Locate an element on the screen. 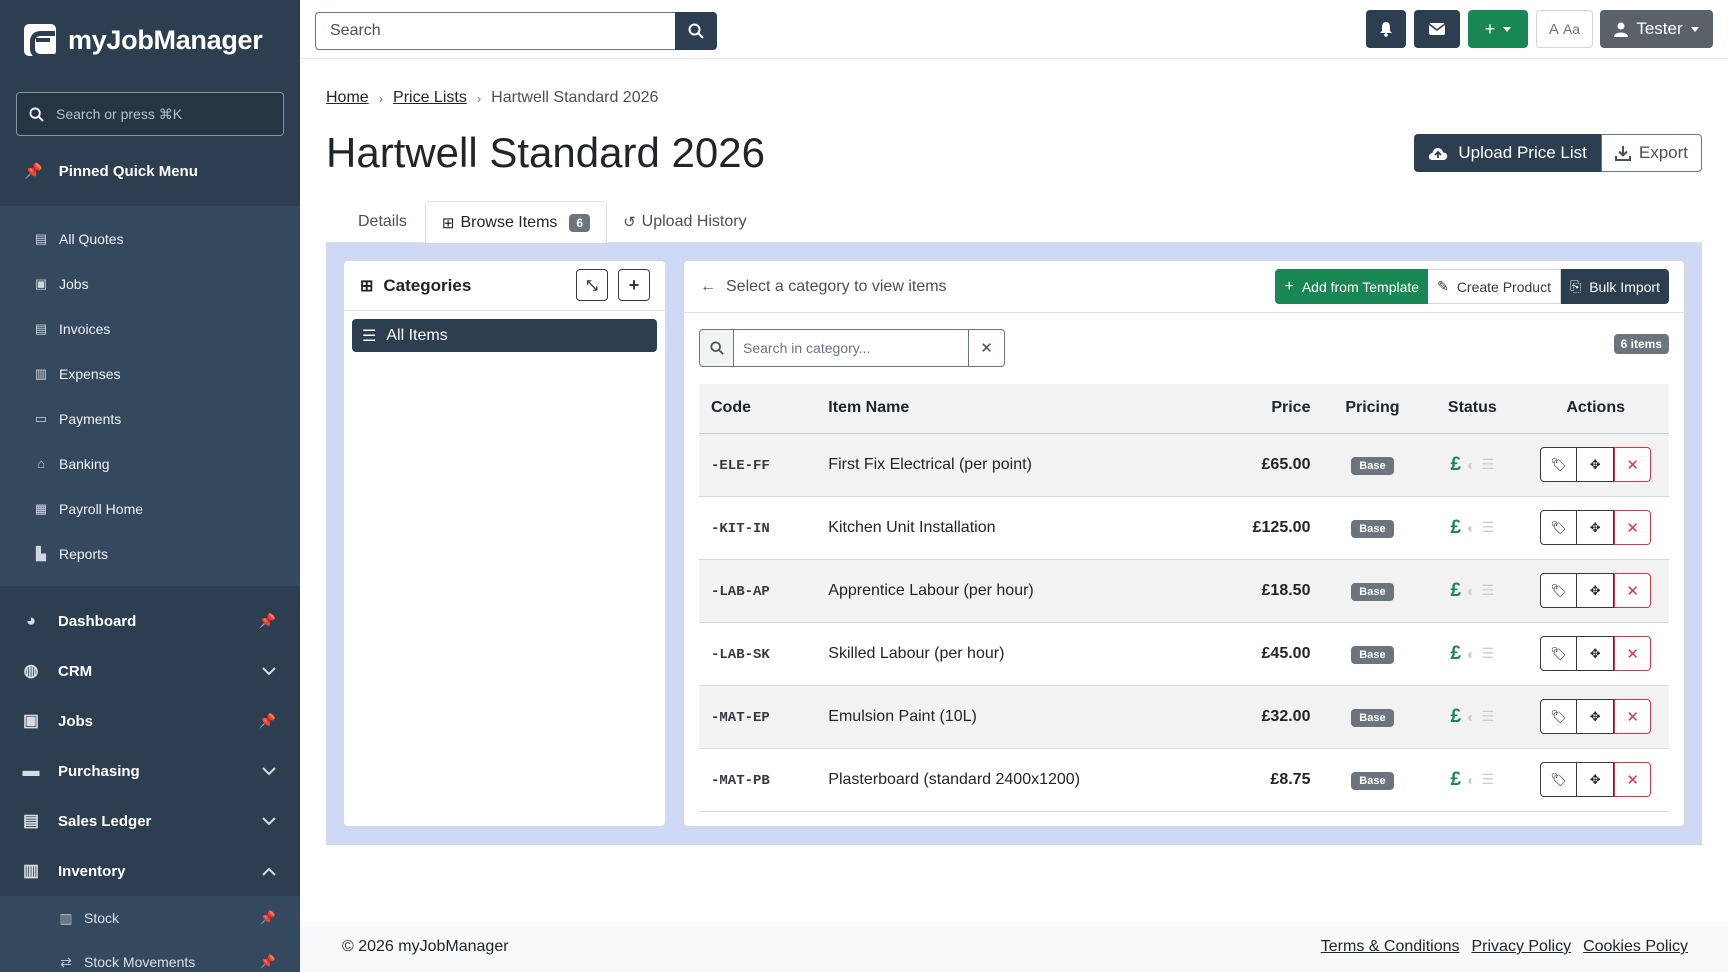 The width and height of the screenshot is (1728, 972). tab-browse-items: ⊞ Browse Items 6 is located at coordinates (516, 222).